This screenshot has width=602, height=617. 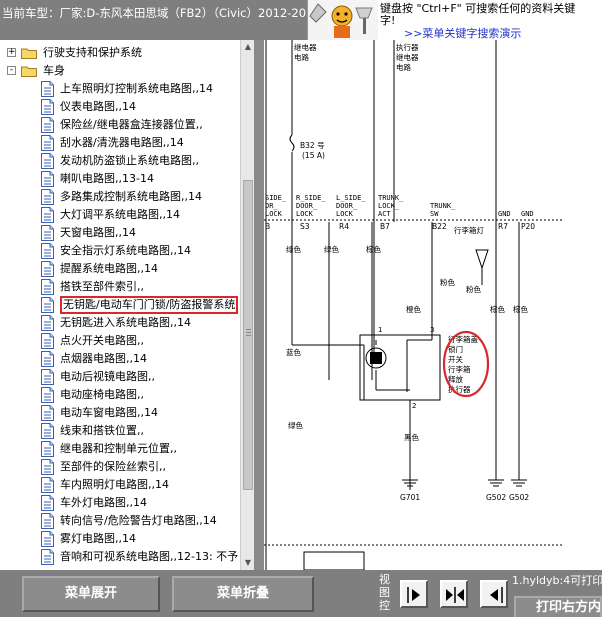 What do you see at coordinates (527, 214) in the screenshot?
I see `signal-label: GND` at bounding box center [527, 214].